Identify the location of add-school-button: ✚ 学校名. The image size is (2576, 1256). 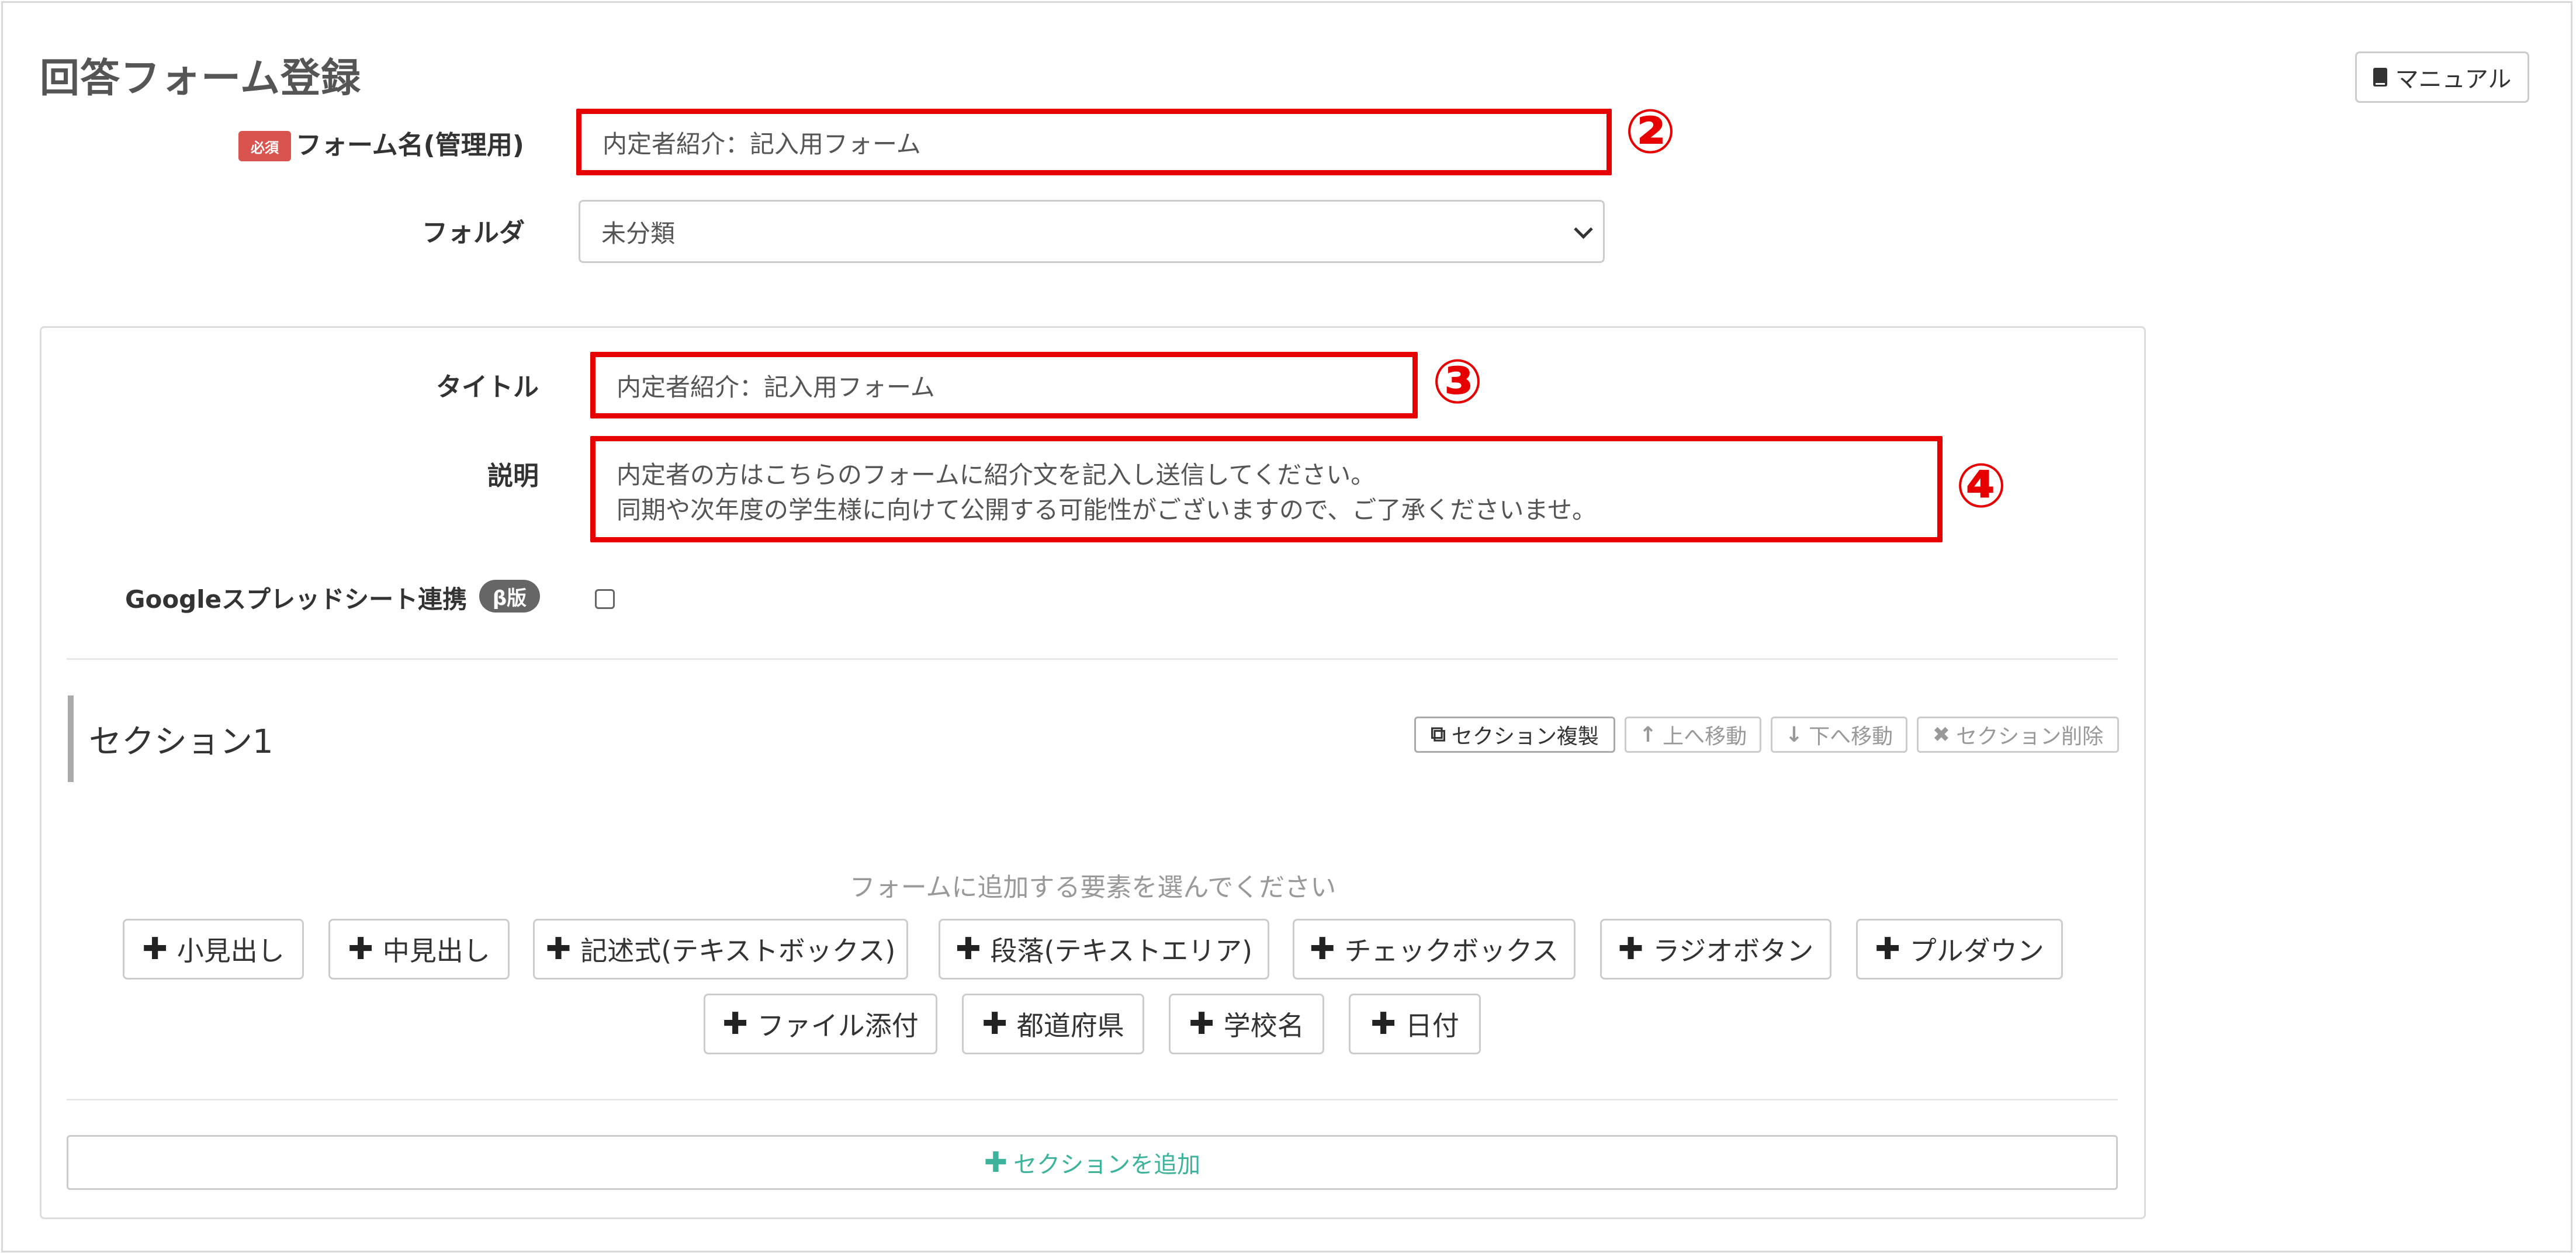
(1246, 1024).